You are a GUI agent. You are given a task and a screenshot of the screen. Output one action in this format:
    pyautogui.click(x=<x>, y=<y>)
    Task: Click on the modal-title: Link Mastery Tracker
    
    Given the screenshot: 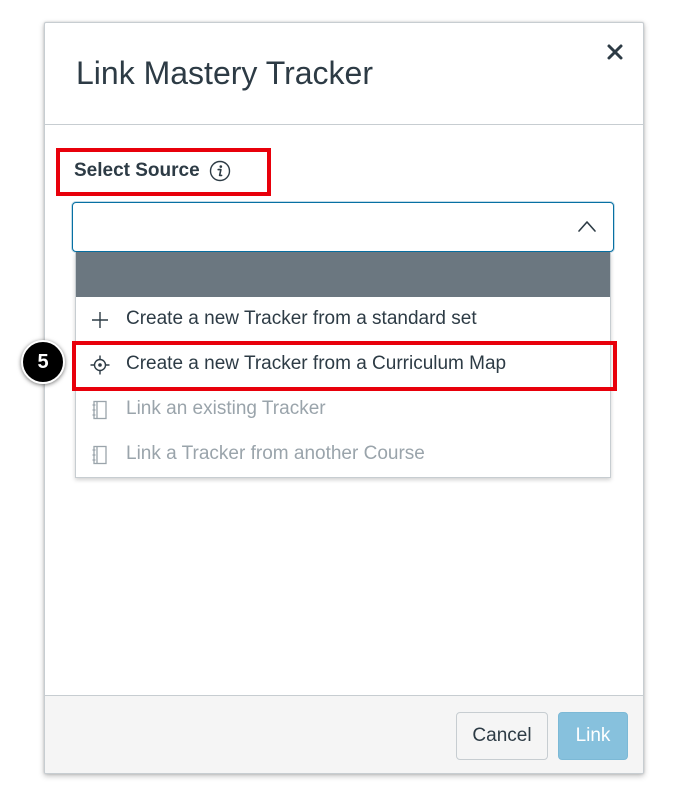 What is the action you would take?
    pyautogui.click(x=224, y=73)
    